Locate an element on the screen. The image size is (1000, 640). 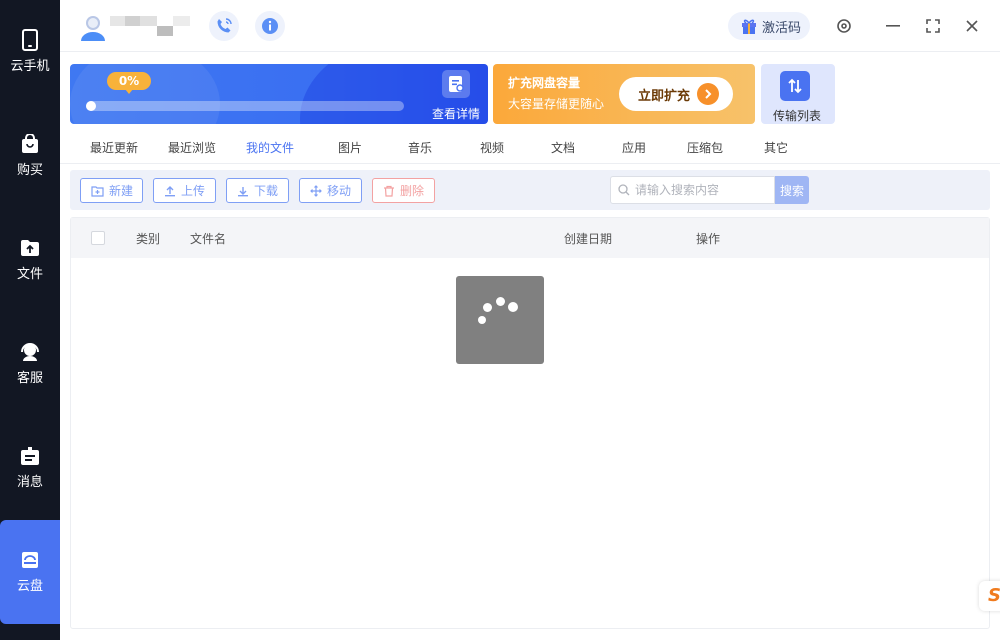
shopping-bag-icon is located at coordinates (30, 144).